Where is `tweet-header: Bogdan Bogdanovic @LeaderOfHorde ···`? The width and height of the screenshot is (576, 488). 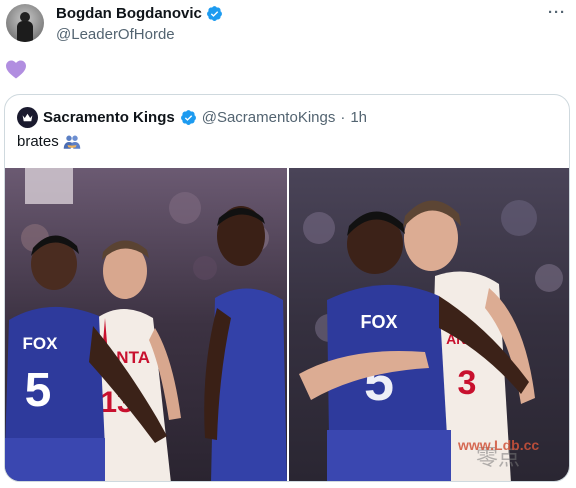
tweet-header: Bogdan Bogdanovic @LeaderOfHorde ··· is located at coordinates (288, 28).